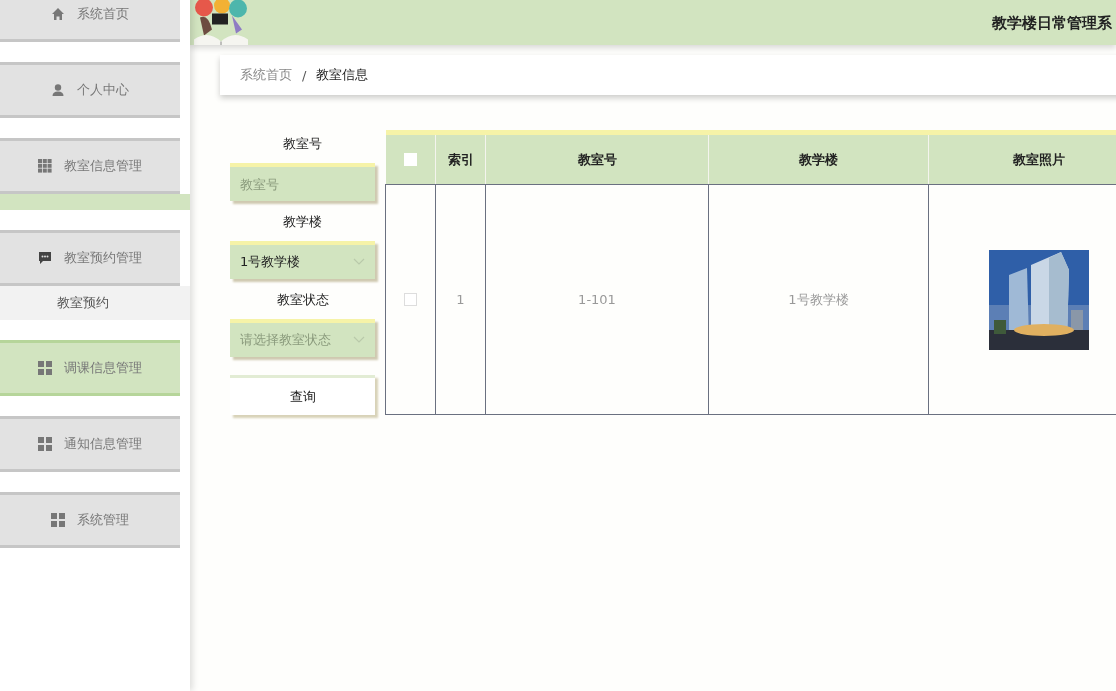 Image resolution: width=1116 pixels, height=691 pixels. Describe the element at coordinates (302, 222) in the screenshot. I see `field-label: 教学楼` at that location.